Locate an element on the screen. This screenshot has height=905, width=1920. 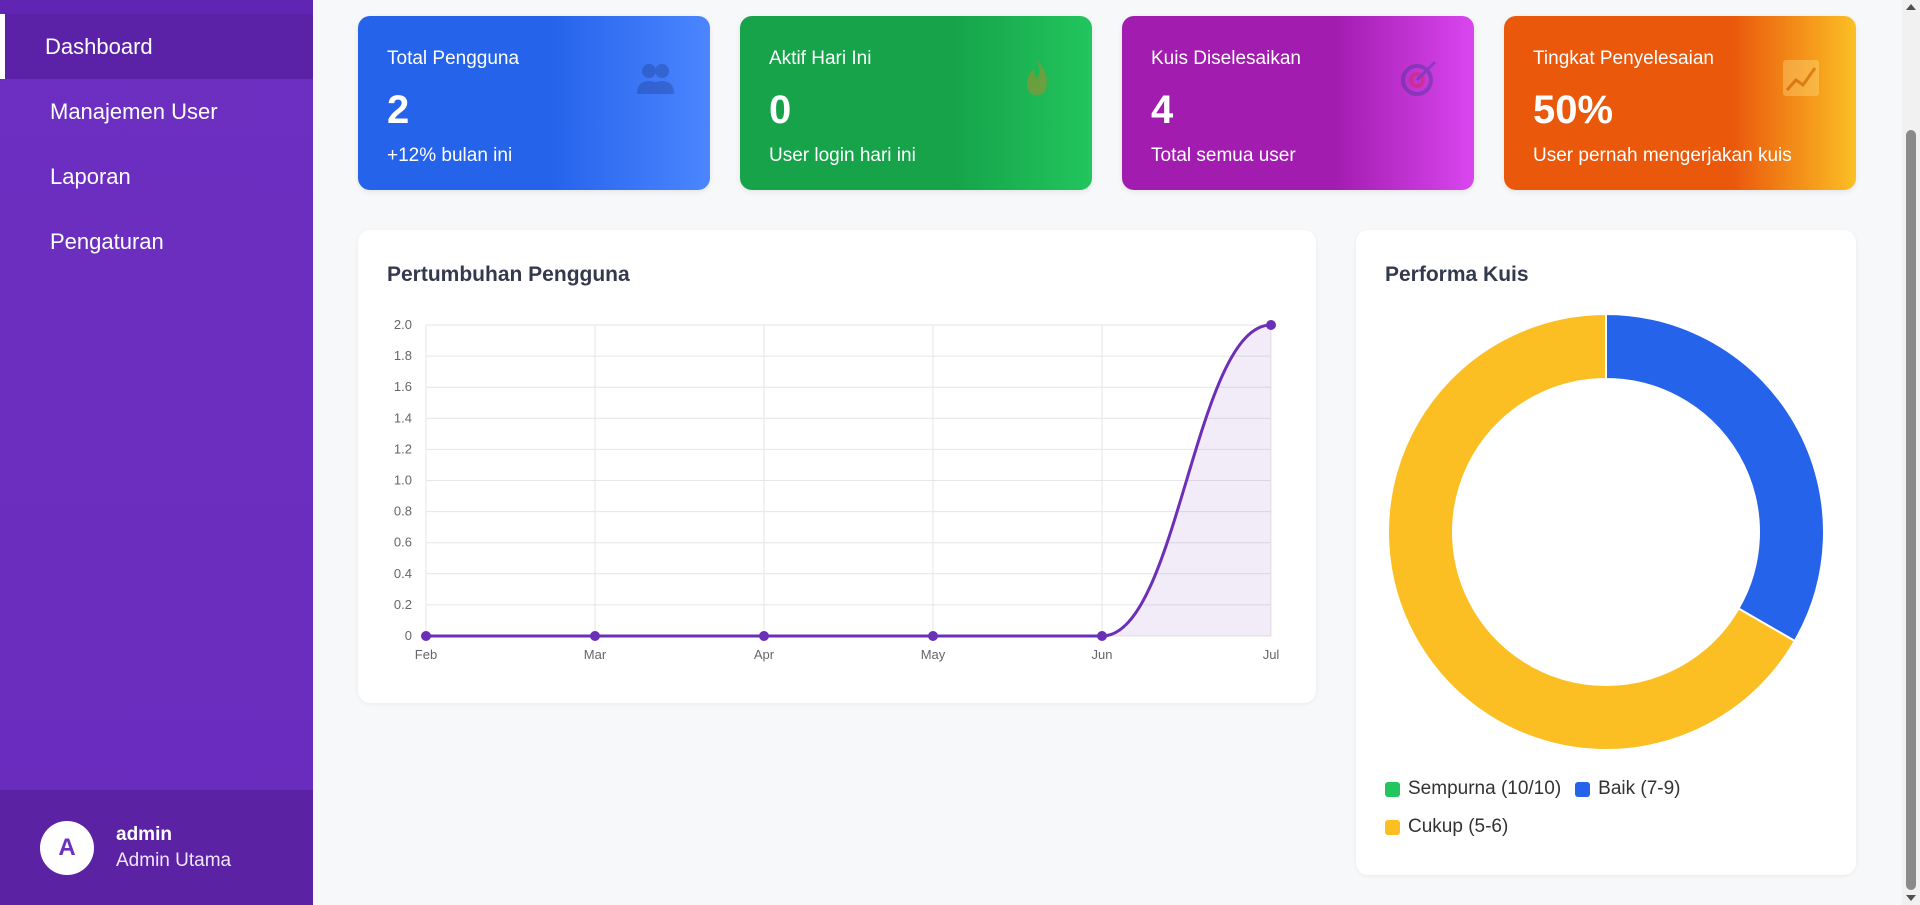
user-profile: A admin Admin Utama is located at coordinates (156, 847).